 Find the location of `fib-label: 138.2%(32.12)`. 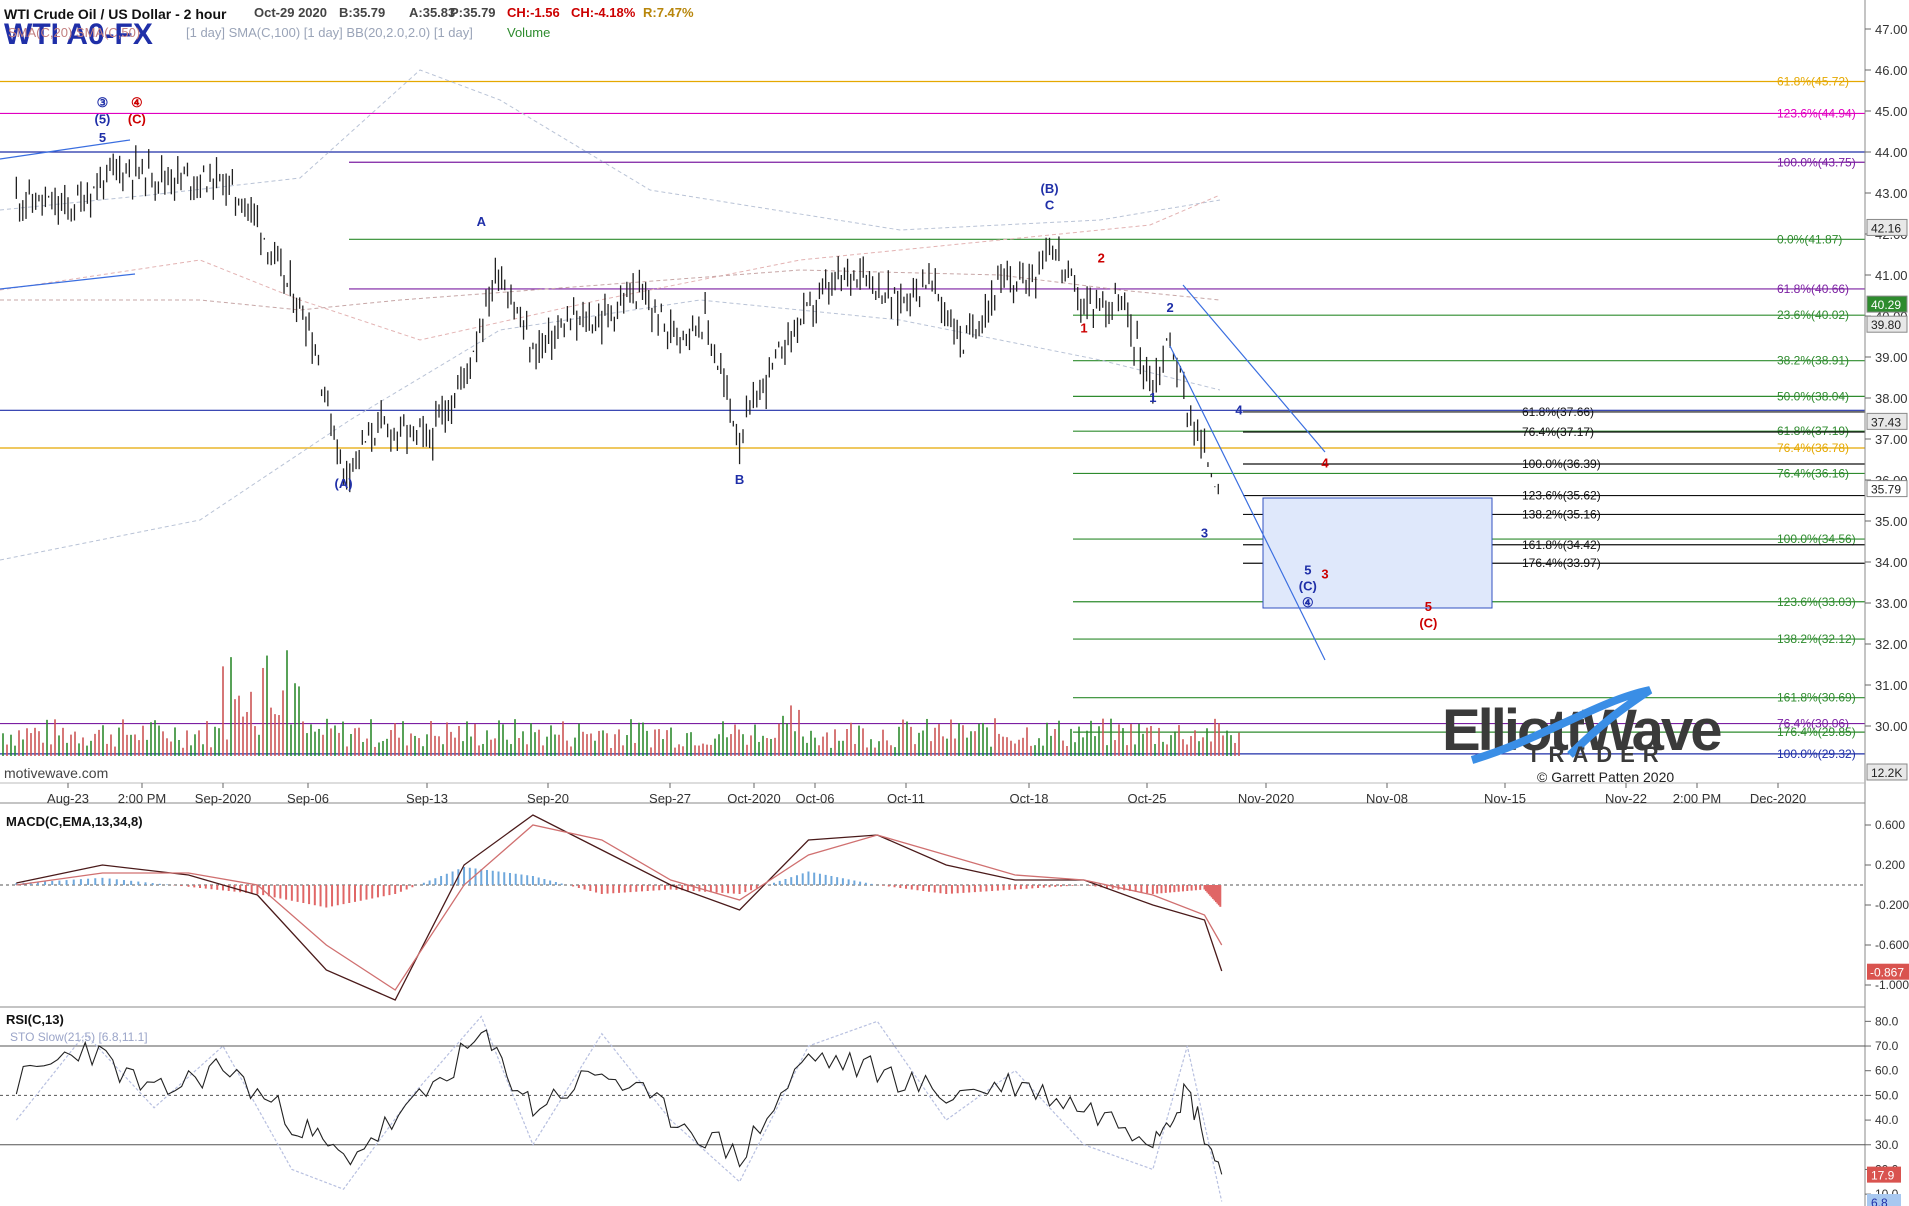

fib-label: 138.2%(32.12) is located at coordinates (1816, 639).